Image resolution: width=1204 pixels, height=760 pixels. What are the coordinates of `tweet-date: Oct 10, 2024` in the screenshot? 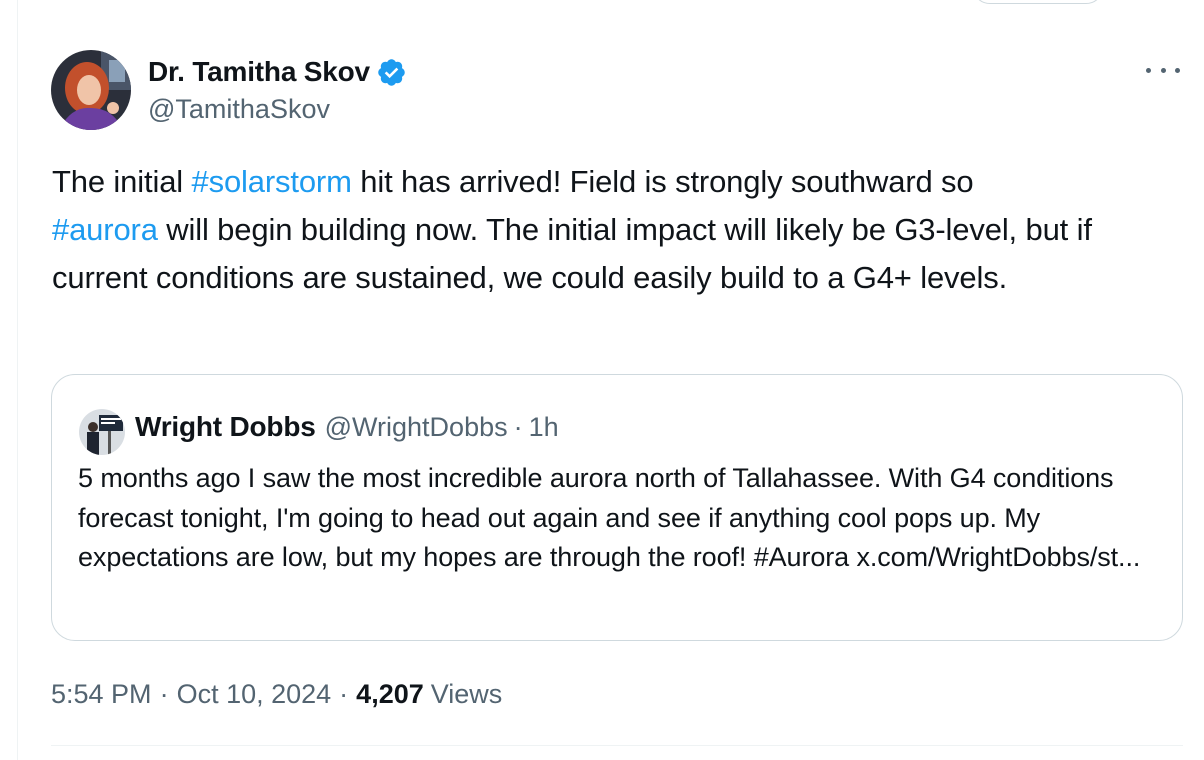 It's located at (254, 694).